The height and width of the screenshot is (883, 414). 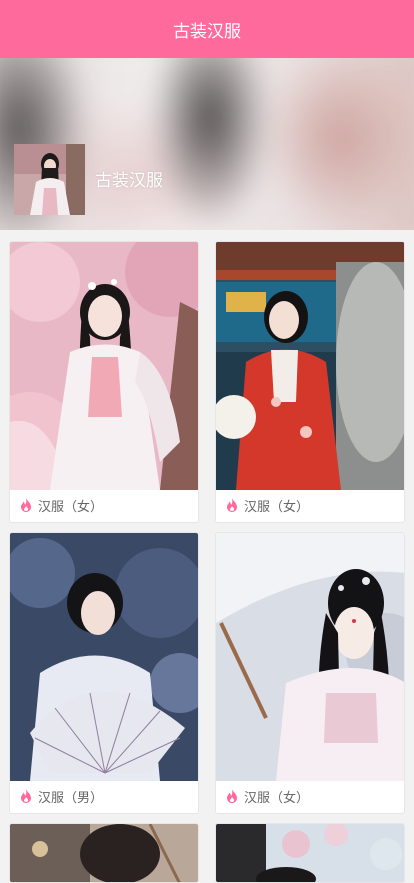 What do you see at coordinates (49, 179) in the screenshot?
I see `category-thumbnail` at bounding box center [49, 179].